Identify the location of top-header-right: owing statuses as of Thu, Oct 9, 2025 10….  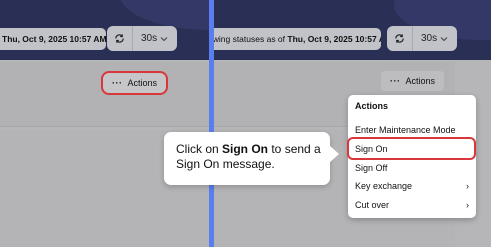
(352, 30).